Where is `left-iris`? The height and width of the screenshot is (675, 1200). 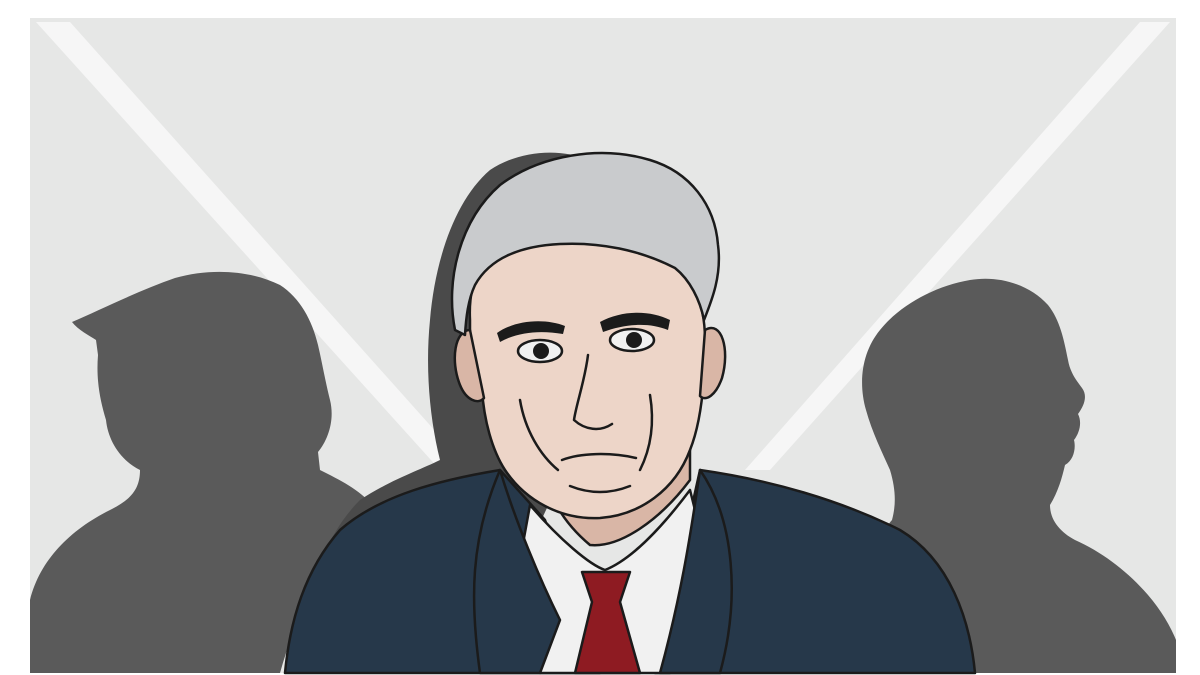
left-iris is located at coordinates (541, 351).